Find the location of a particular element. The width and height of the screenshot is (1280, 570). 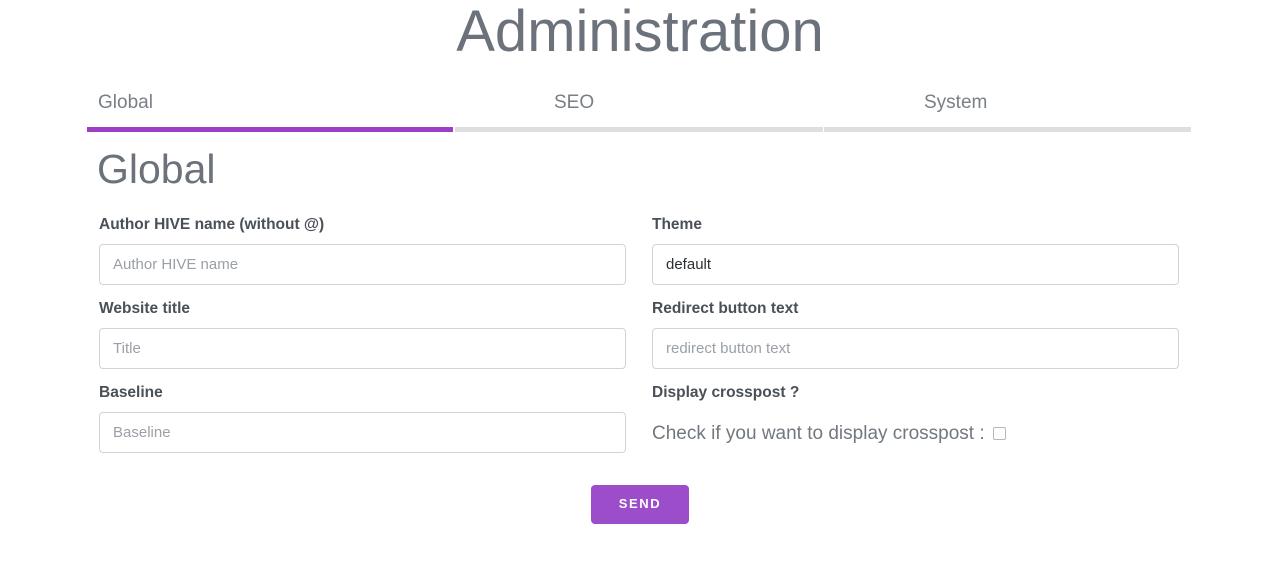

author-hive-name-input is located at coordinates (362, 264).